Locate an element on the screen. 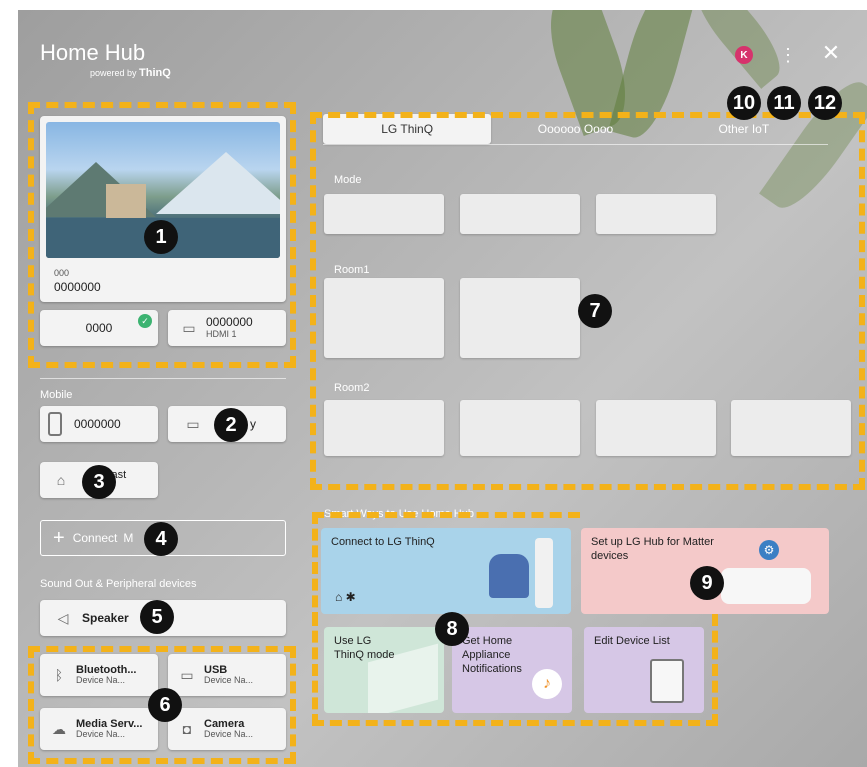 The width and height of the screenshot is (867, 767). callout-10: 10 is located at coordinates (744, 103).